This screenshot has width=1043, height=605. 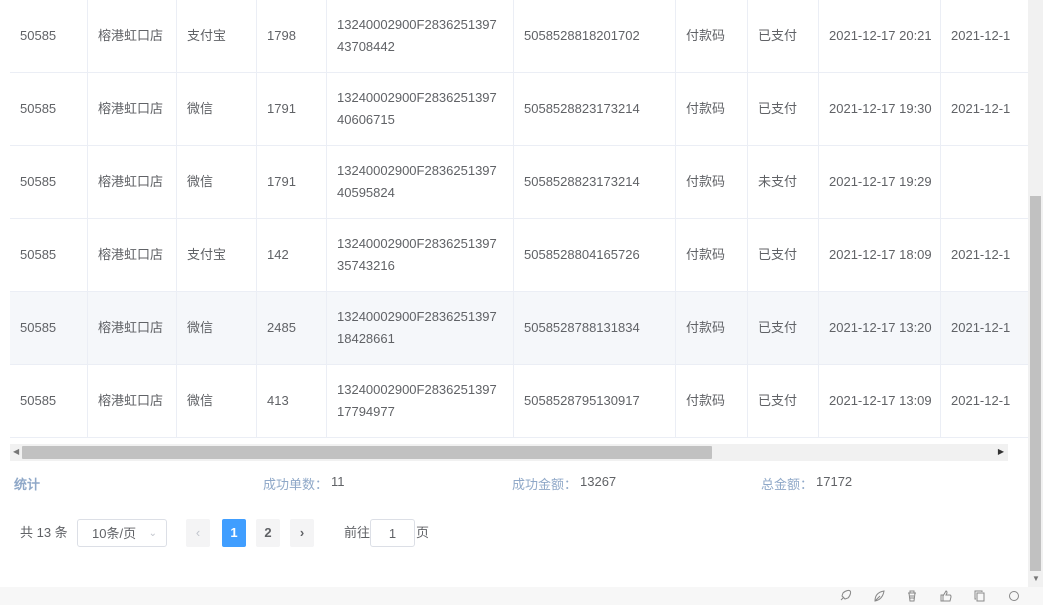 What do you see at coordinates (338, 481) in the screenshot?
I see `success-count-value: 11` at bounding box center [338, 481].